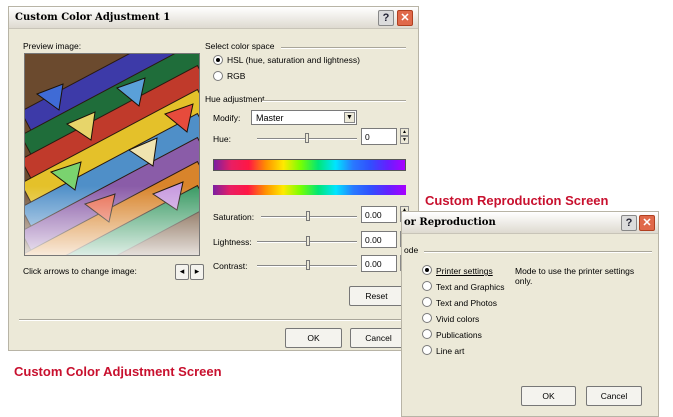 The height and width of the screenshot is (417, 673). I want to click on saturation-label: Saturation:, so click(234, 217).